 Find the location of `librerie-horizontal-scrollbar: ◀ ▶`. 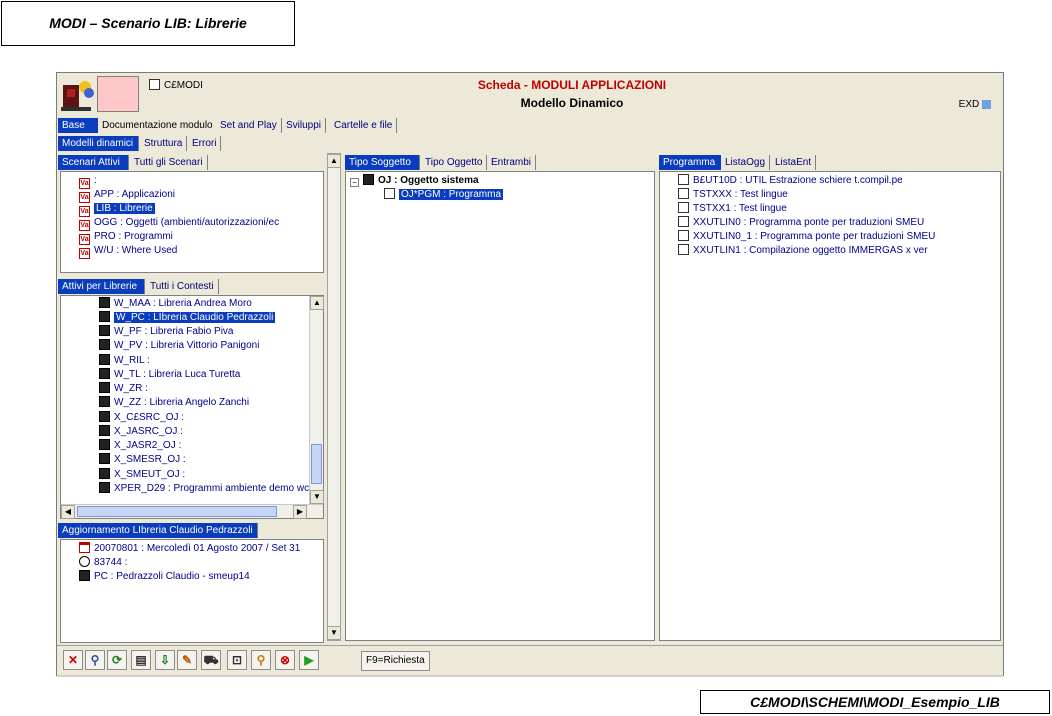

librerie-horizontal-scrollbar: ◀ ▶ is located at coordinates (192, 511).